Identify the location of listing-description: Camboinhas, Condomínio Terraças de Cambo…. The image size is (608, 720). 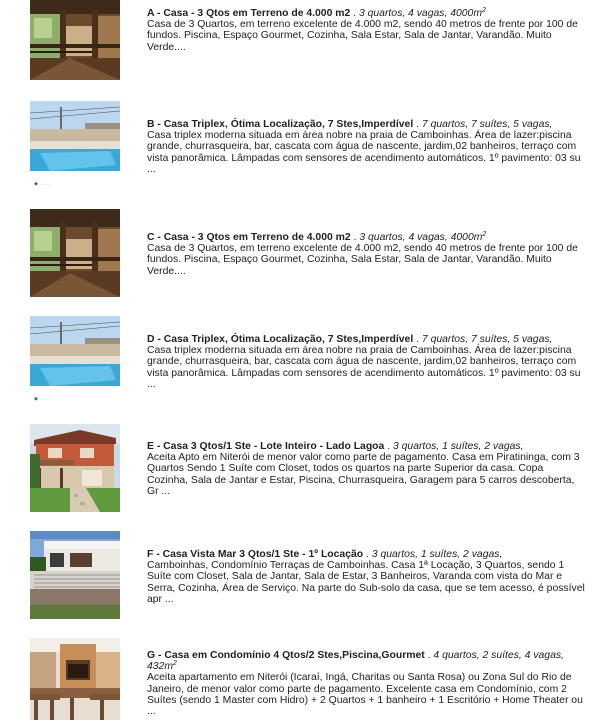
(366, 582).